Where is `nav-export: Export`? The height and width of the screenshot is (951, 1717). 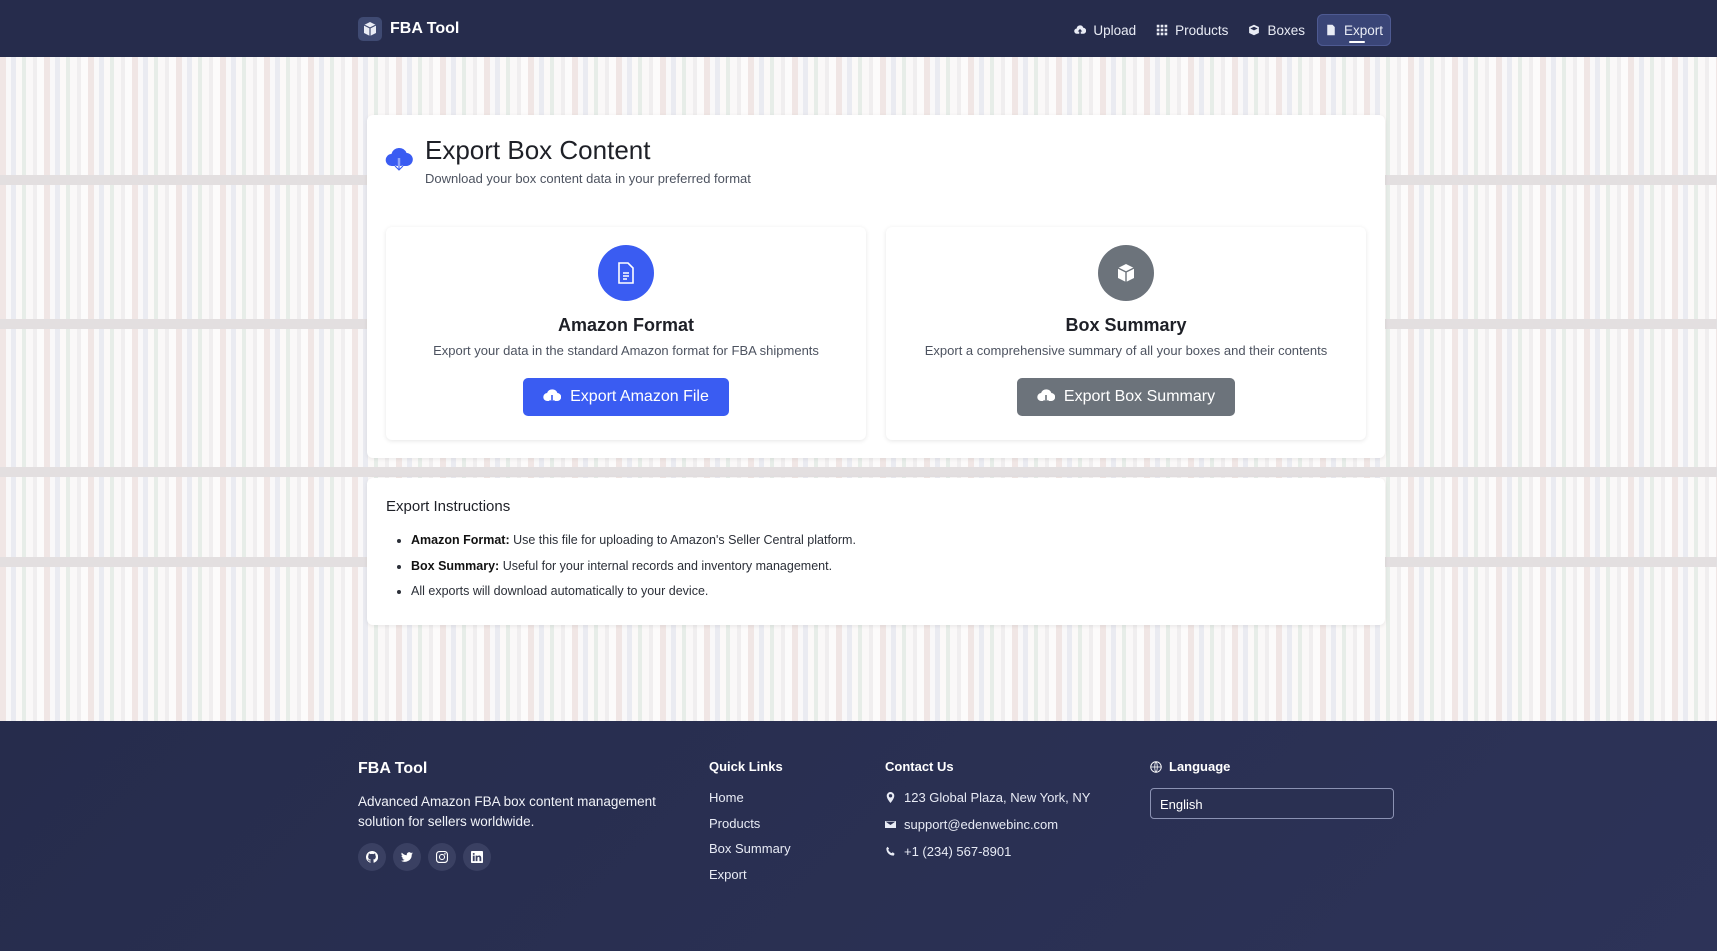 nav-export: Export is located at coordinates (1353, 30).